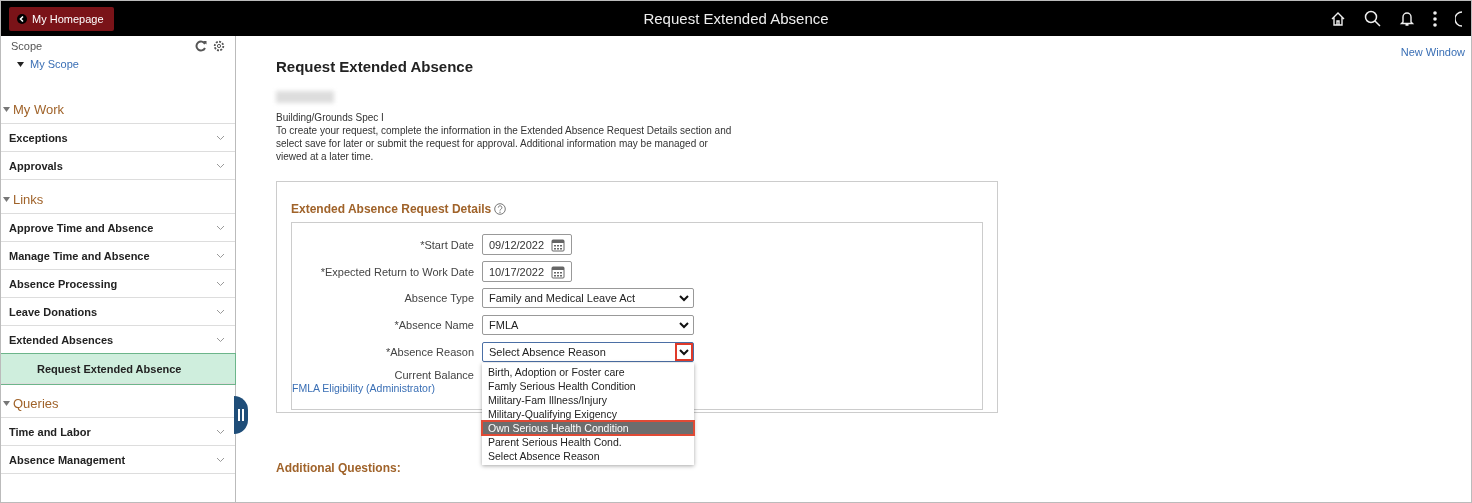 The height and width of the screenshot is (503, 1472). I want to click on dropdown-option: Military-Qualifying Exigency, so click(588, 414).